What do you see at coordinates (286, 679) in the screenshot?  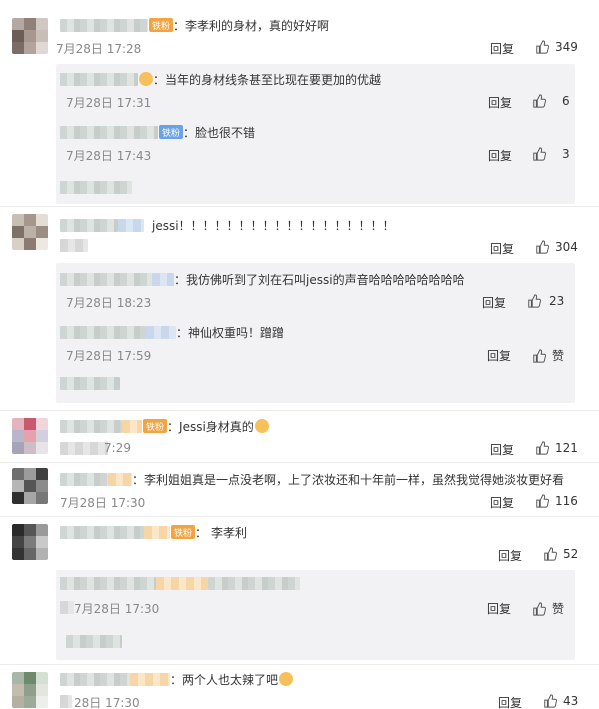 I see `hand-emoji-icon` at bounding box center [286, 679].